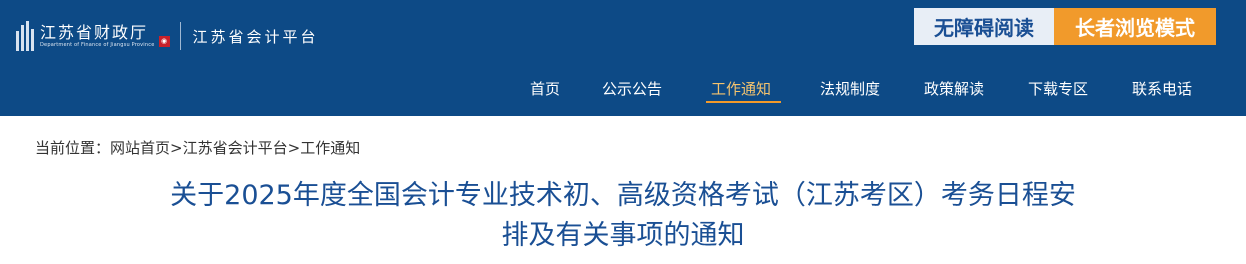  I want to click on article-title-line-2: 排及有关事项的通知, so click(623, 235).